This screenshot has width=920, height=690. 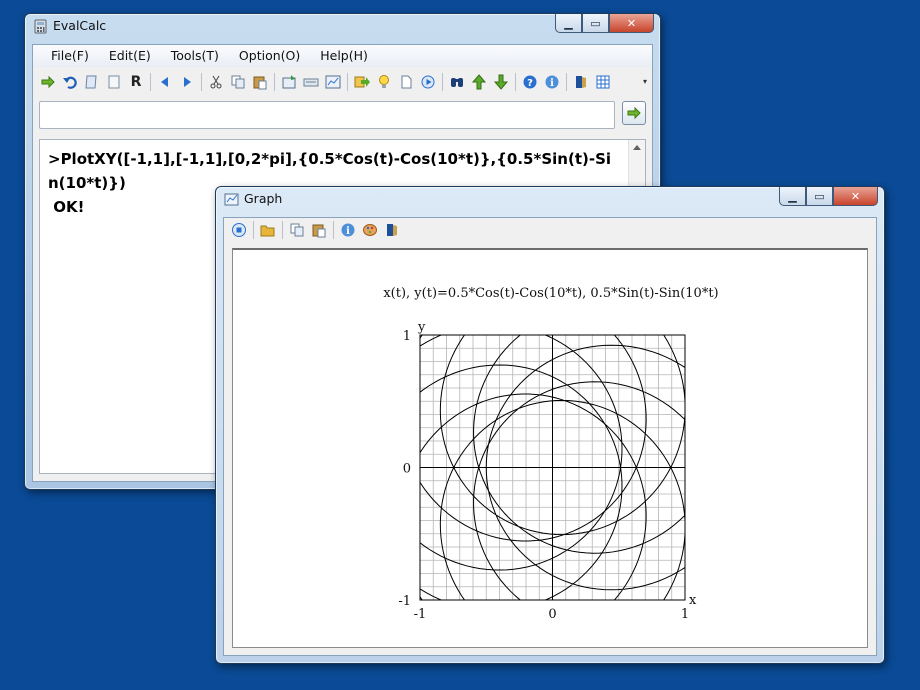 I want to click on up-arrow-icon, so click(x=479, y=82).